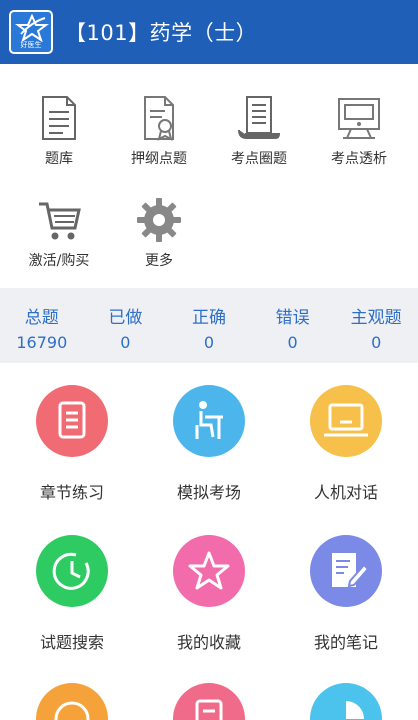 Image resolution: width=418 pixels, height=720 pixels. Describe the element at coordinates (159, 159) in the screenshot. I see `tool-label: 押纲点题` at that location.